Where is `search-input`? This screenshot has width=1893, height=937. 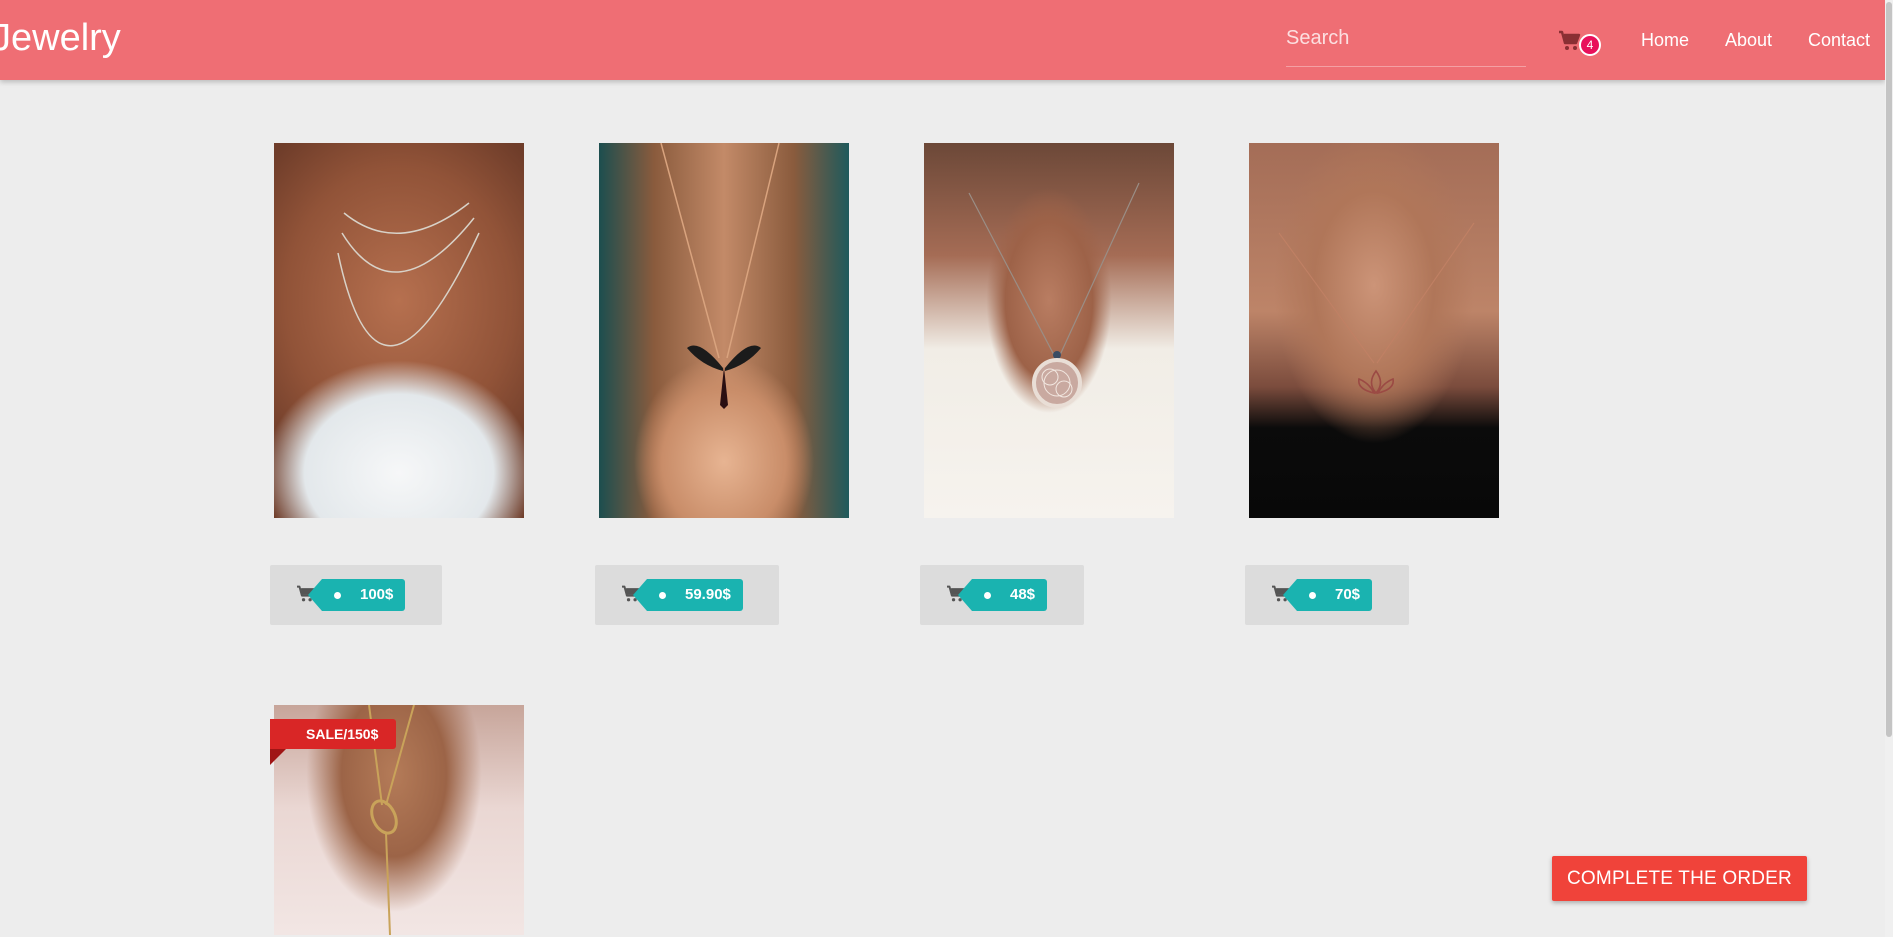 search-input is located at coordinates (1406, 38).